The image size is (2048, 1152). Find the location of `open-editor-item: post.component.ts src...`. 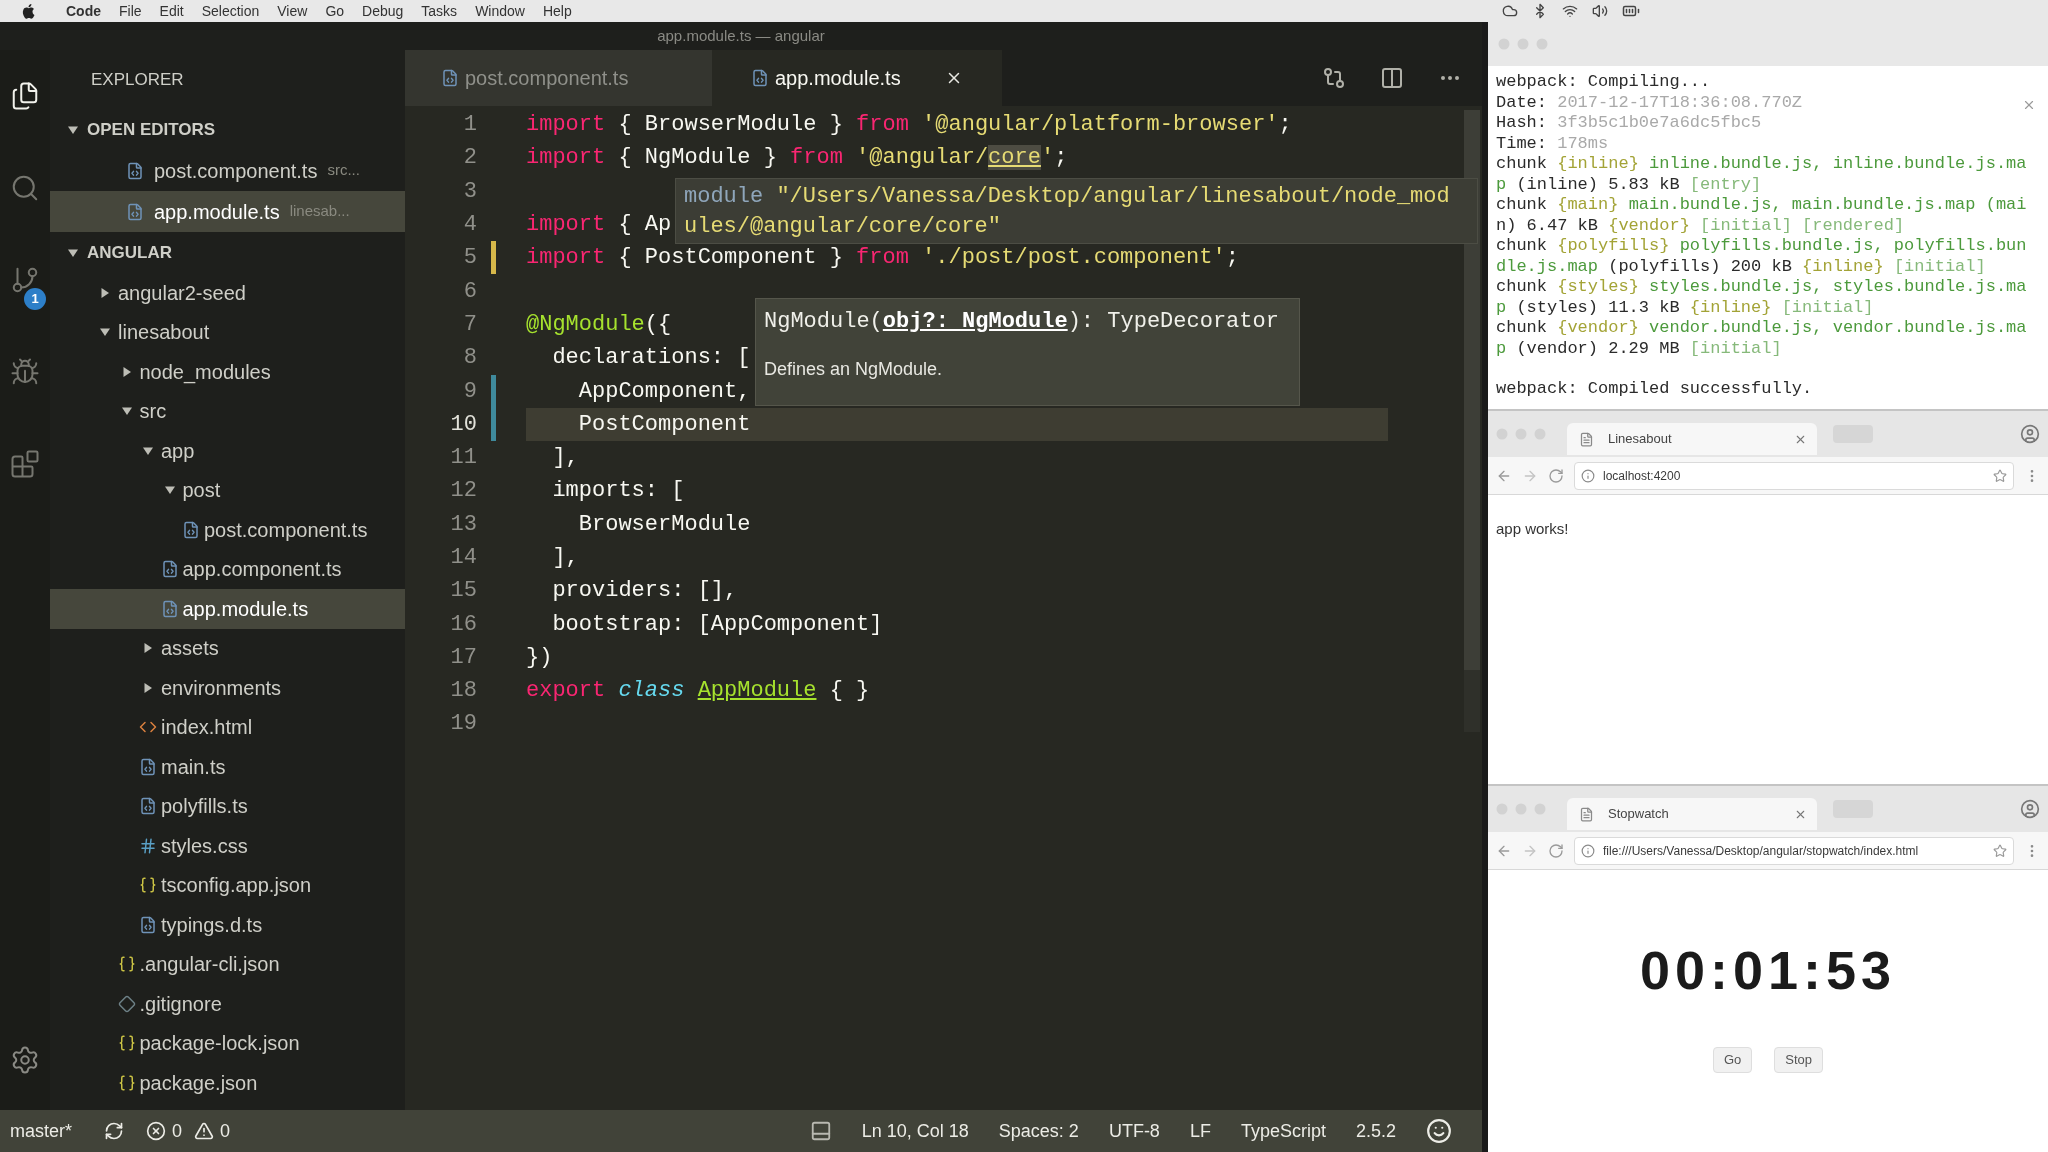

open-editor-item: post.component.ts src... is located at coordinates (227, 170).